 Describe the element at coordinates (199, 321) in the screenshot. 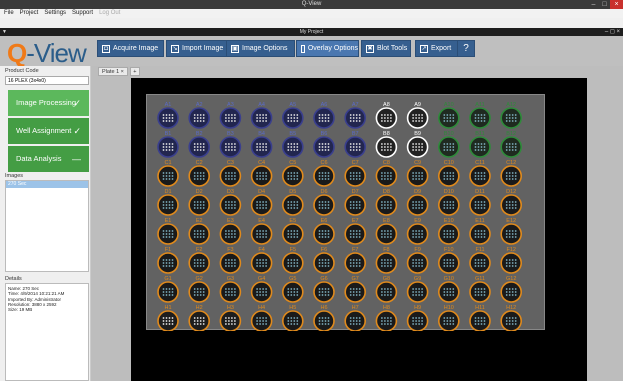

I see `well-H2` at that location.